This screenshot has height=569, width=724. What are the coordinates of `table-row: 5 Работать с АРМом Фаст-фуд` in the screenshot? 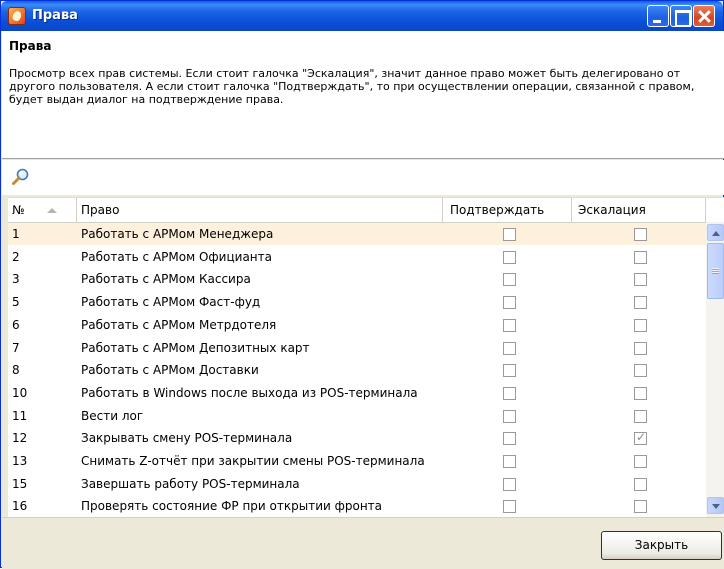 It's located at (357, 302).